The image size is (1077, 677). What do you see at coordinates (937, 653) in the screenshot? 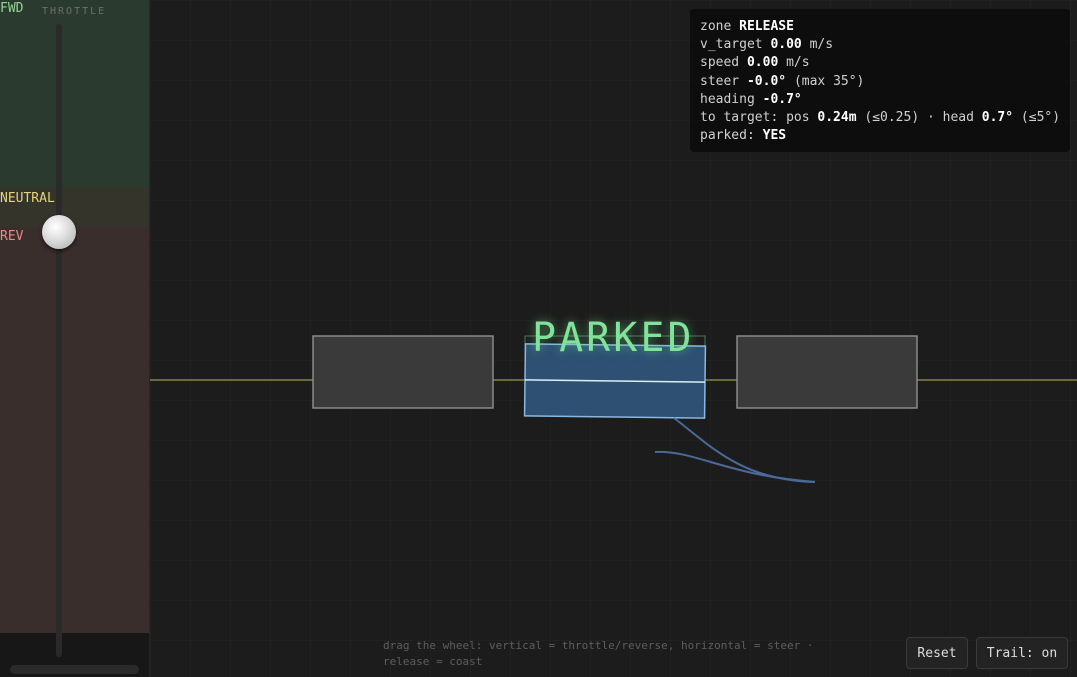
I see `reset-button: Reset` at bounding box center [937, 653].